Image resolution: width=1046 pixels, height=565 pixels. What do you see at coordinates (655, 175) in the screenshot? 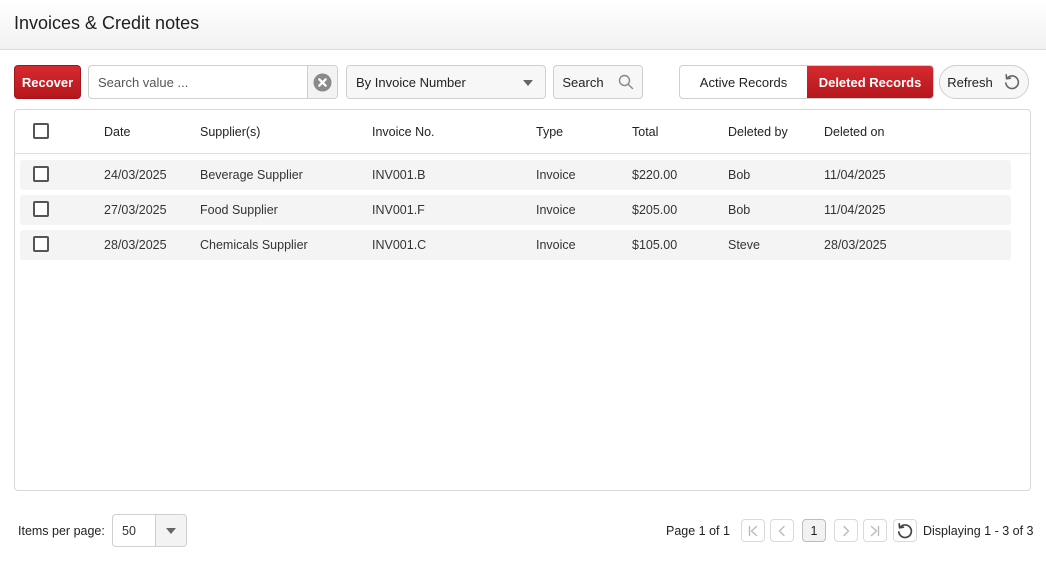
I see `cell-total: $220.00` at bounding box center [655, 175].